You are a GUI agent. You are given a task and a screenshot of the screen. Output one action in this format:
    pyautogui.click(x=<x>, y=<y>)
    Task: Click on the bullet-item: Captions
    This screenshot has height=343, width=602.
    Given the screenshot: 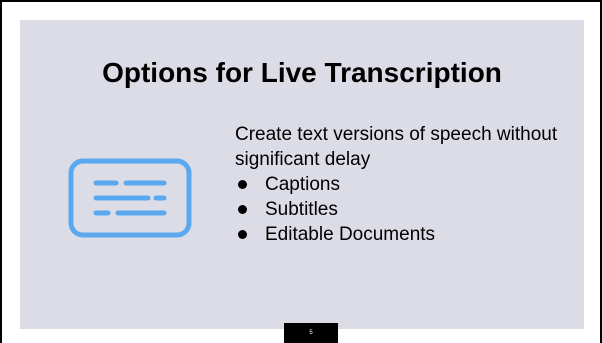 What is the action you would take?
    pyautogui.click(x=400, y=184)
    